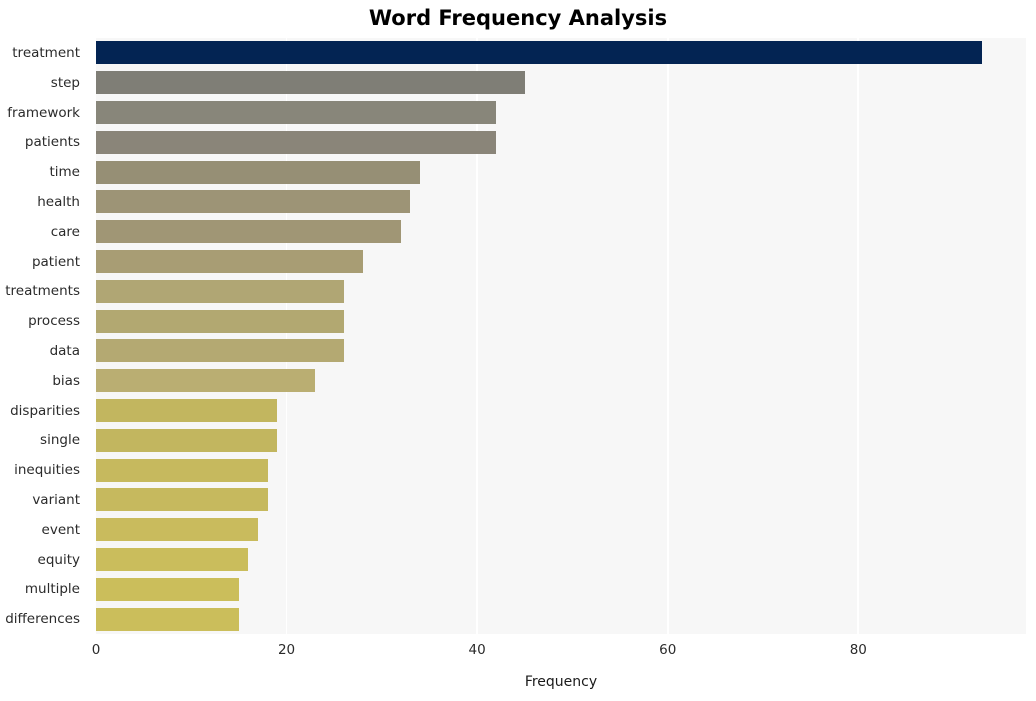 Image resolution: width=1036 pixels, height=701 pixels. Describe the element at coordinates (668, 650) in the screenshot. I see `x-axis-tick-label: 60` at that location.